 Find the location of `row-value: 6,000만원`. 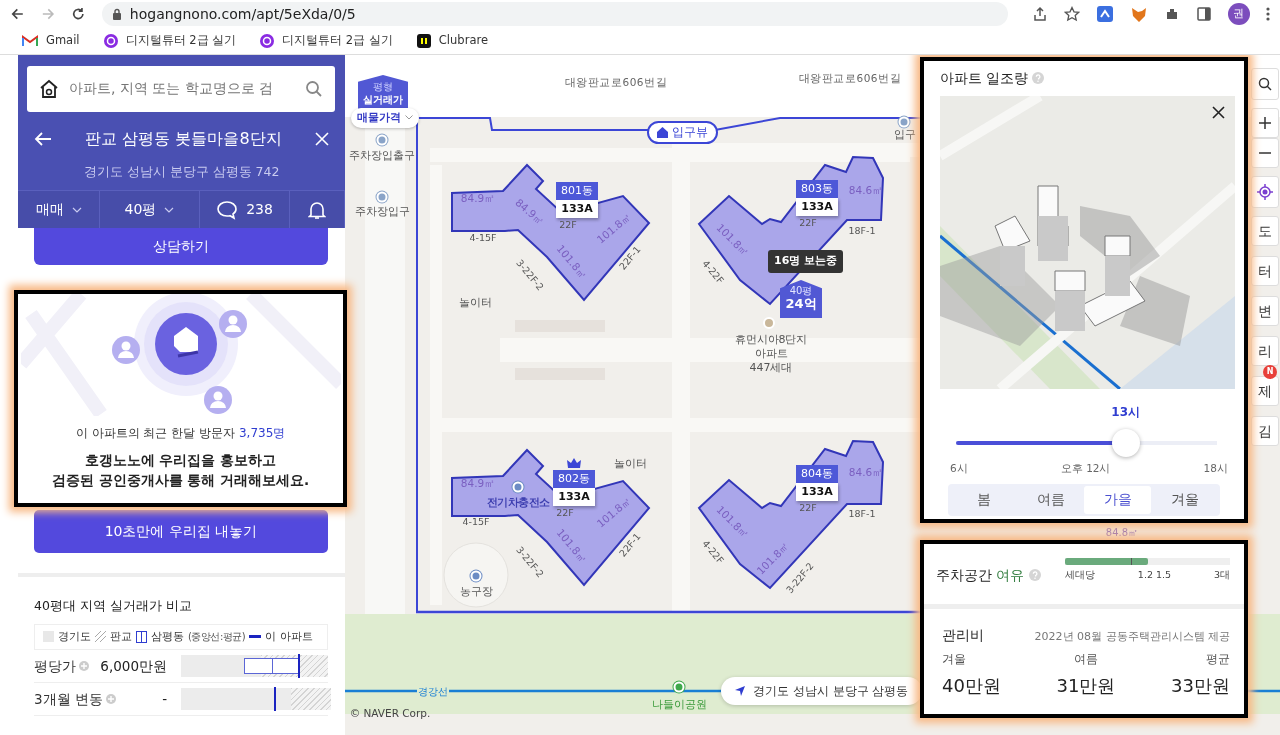

row-value: 6,000만원 is located at coordinates (133, 666).